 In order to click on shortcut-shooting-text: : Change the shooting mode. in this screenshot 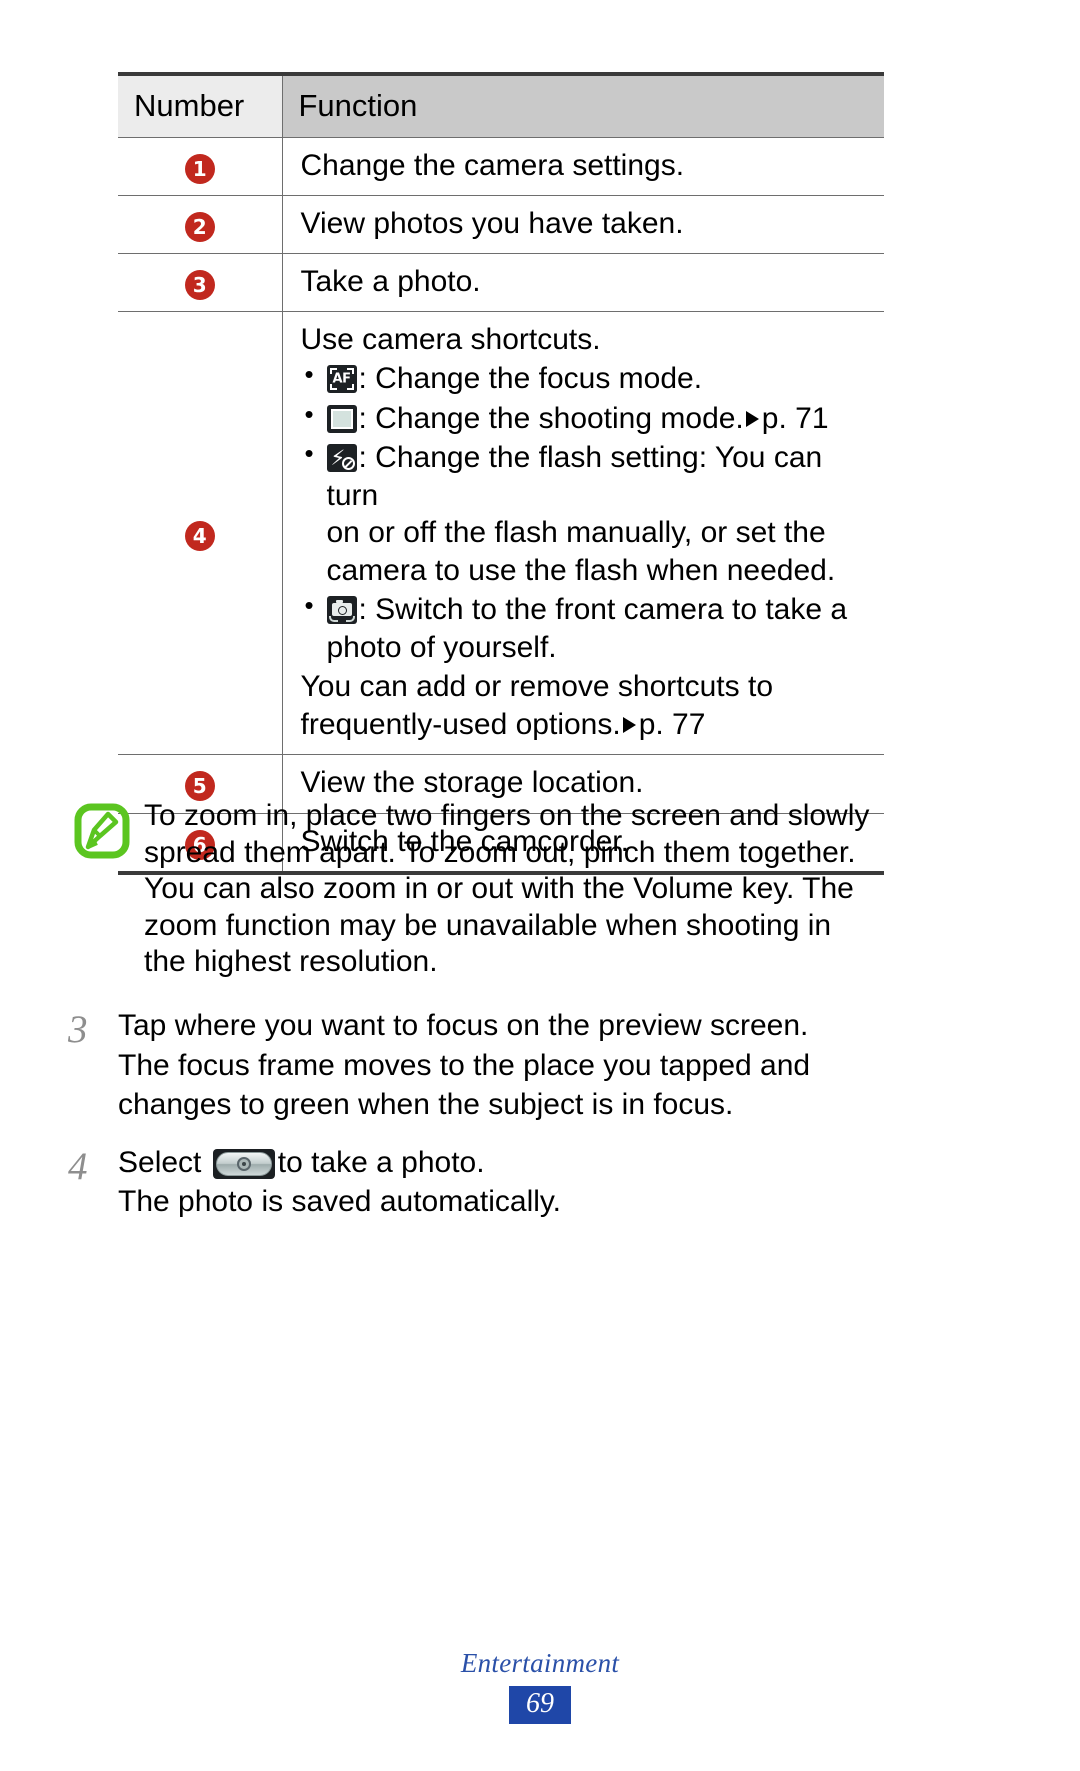, I will do `click(551, 418)`.